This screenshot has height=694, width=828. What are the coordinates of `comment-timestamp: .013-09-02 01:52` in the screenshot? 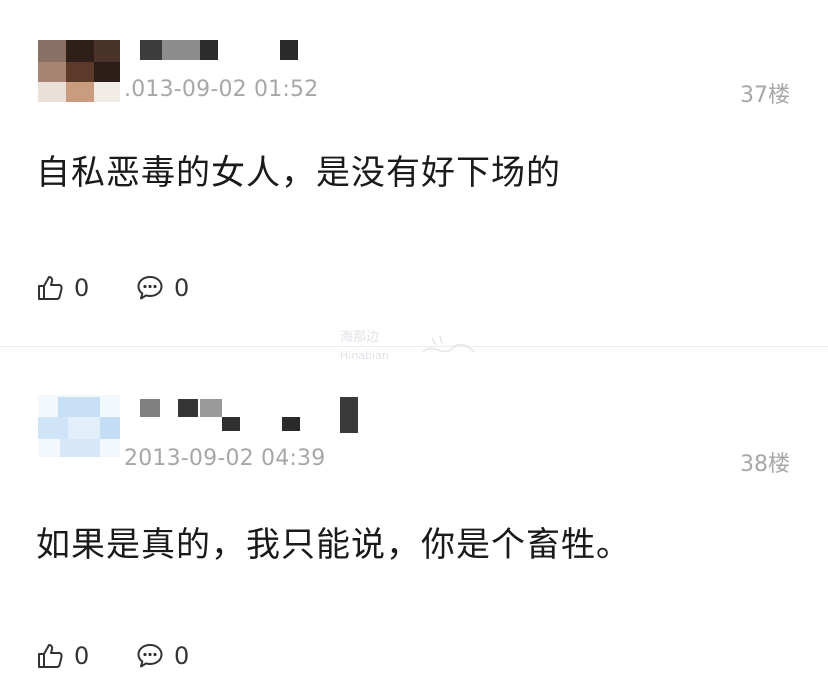 It's located at (221, 89).